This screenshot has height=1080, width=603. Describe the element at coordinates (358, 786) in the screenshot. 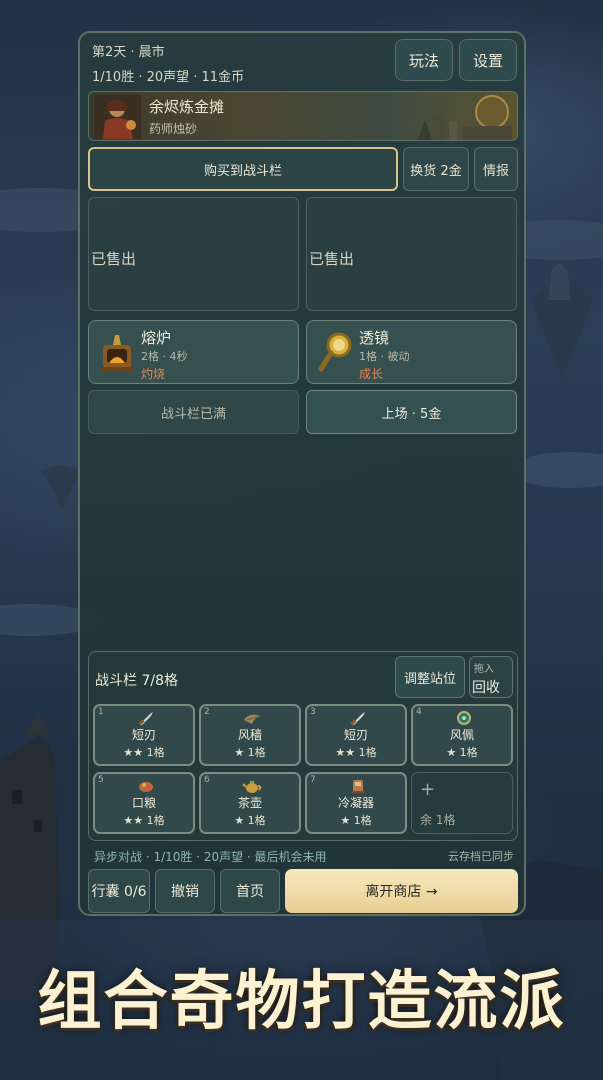

I see `condenser-icon` at that location.